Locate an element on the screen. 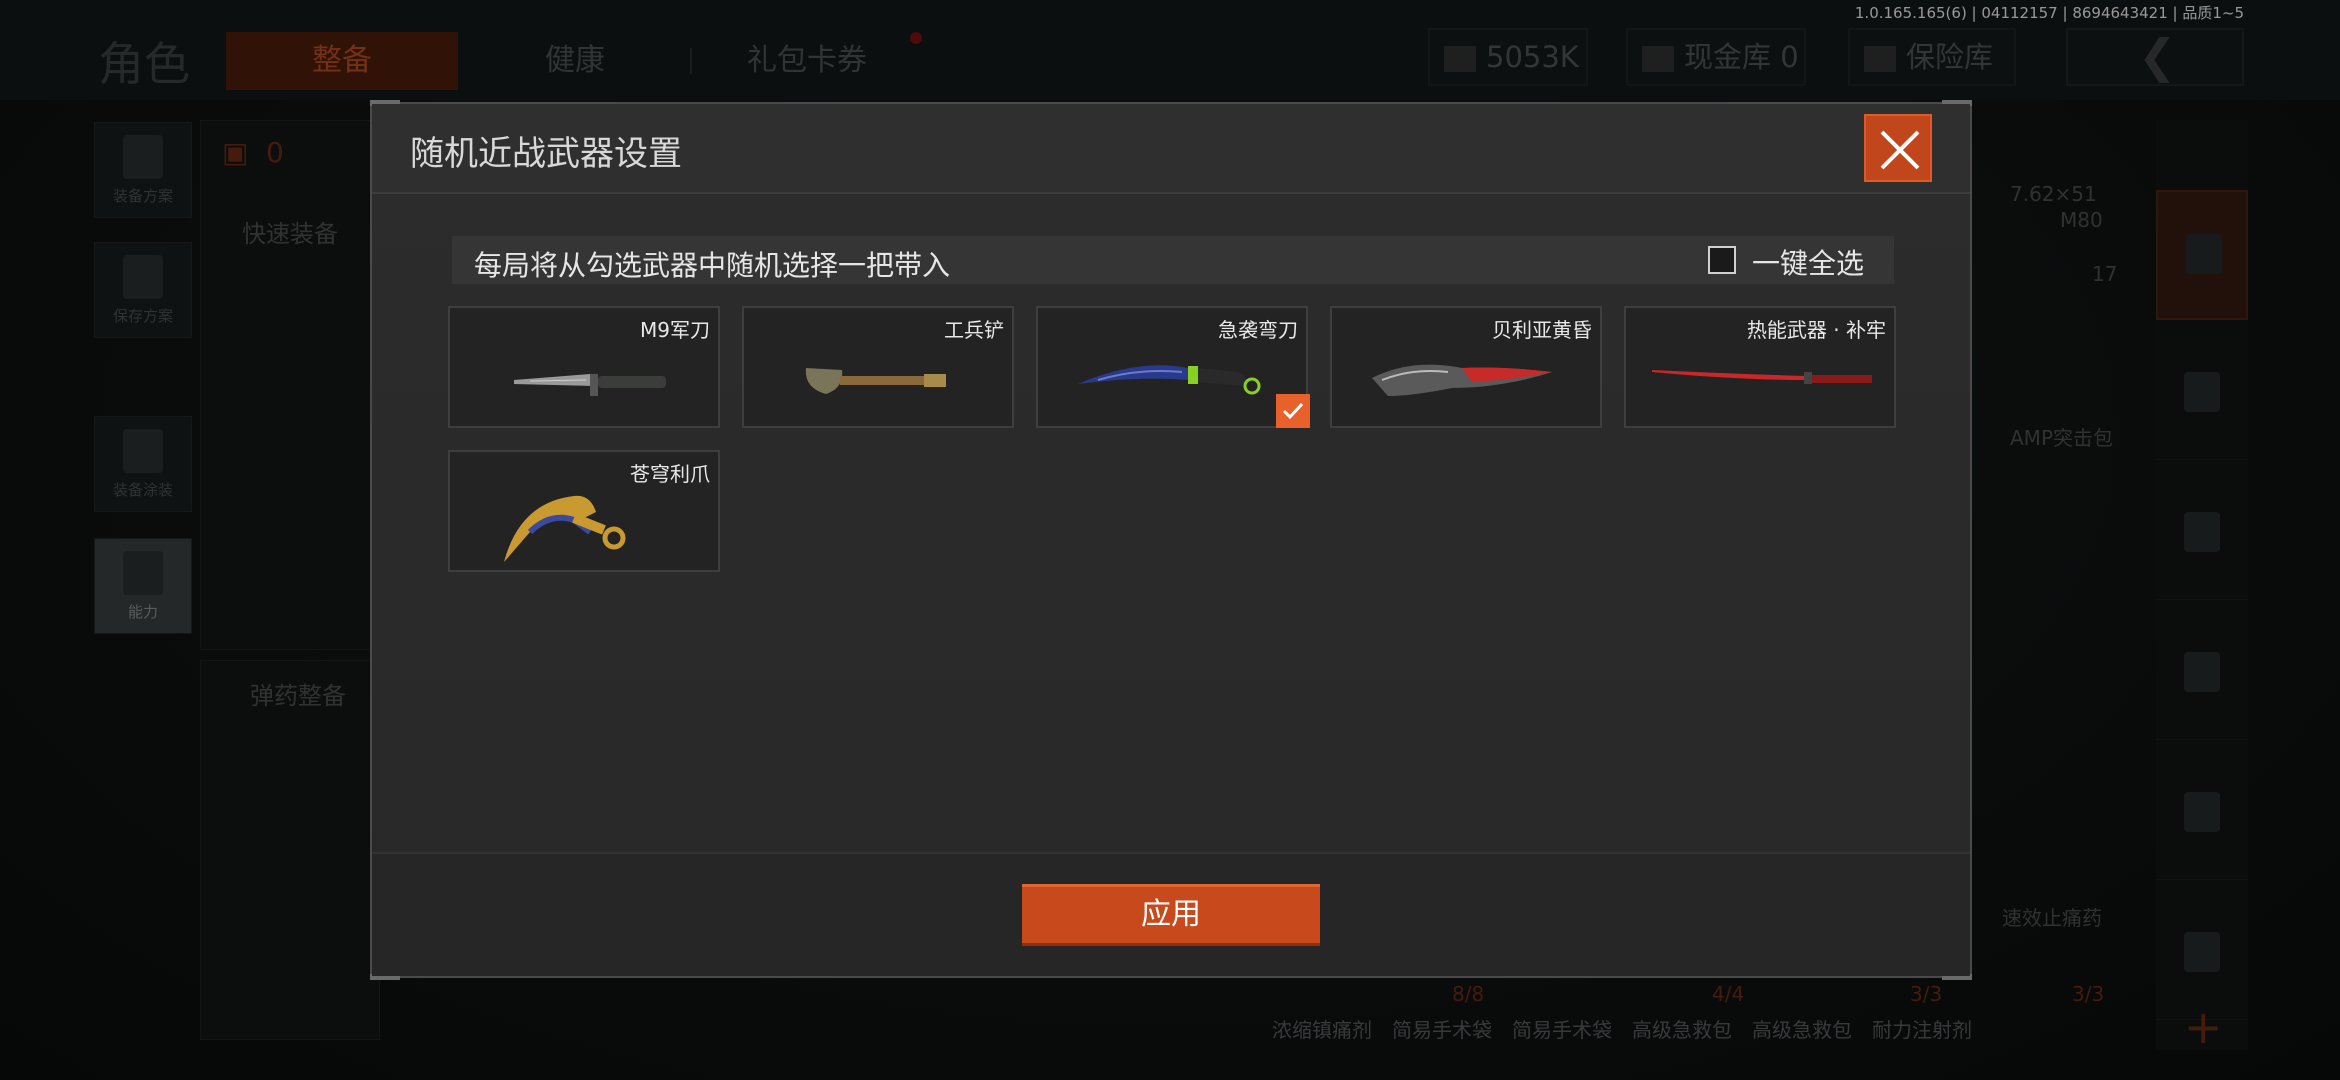  apply-button: 应用 is located at coordinates (1171, 915).